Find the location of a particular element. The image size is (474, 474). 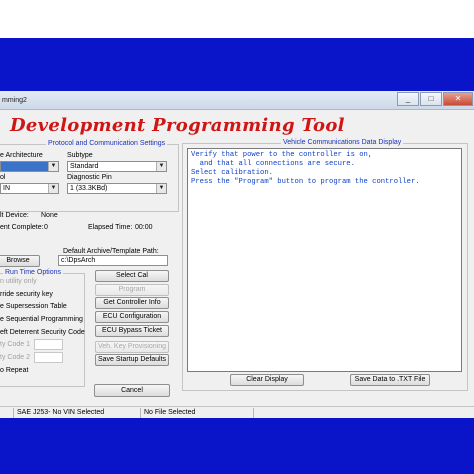

status-vin: SAE J253- No VIN Selected is located at coordinates (78, 413).